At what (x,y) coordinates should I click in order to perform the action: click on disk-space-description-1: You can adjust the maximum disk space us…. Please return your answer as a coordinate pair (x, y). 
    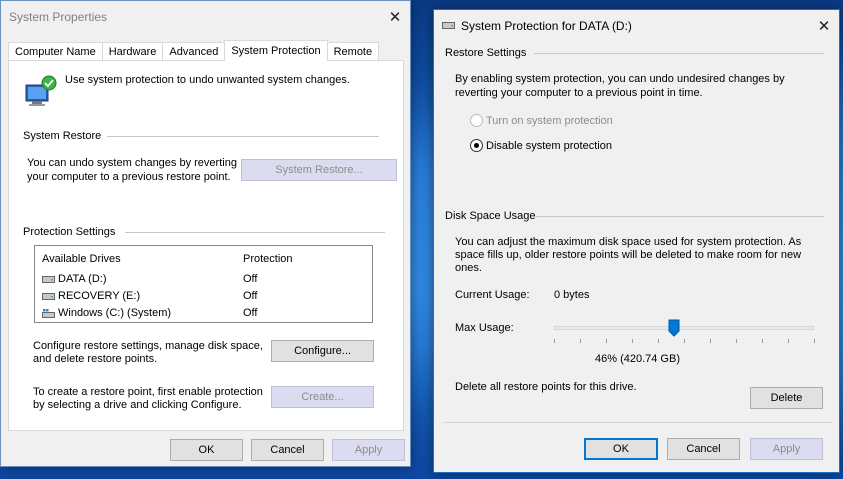
    Looking at the image, I should click on (628, 242).